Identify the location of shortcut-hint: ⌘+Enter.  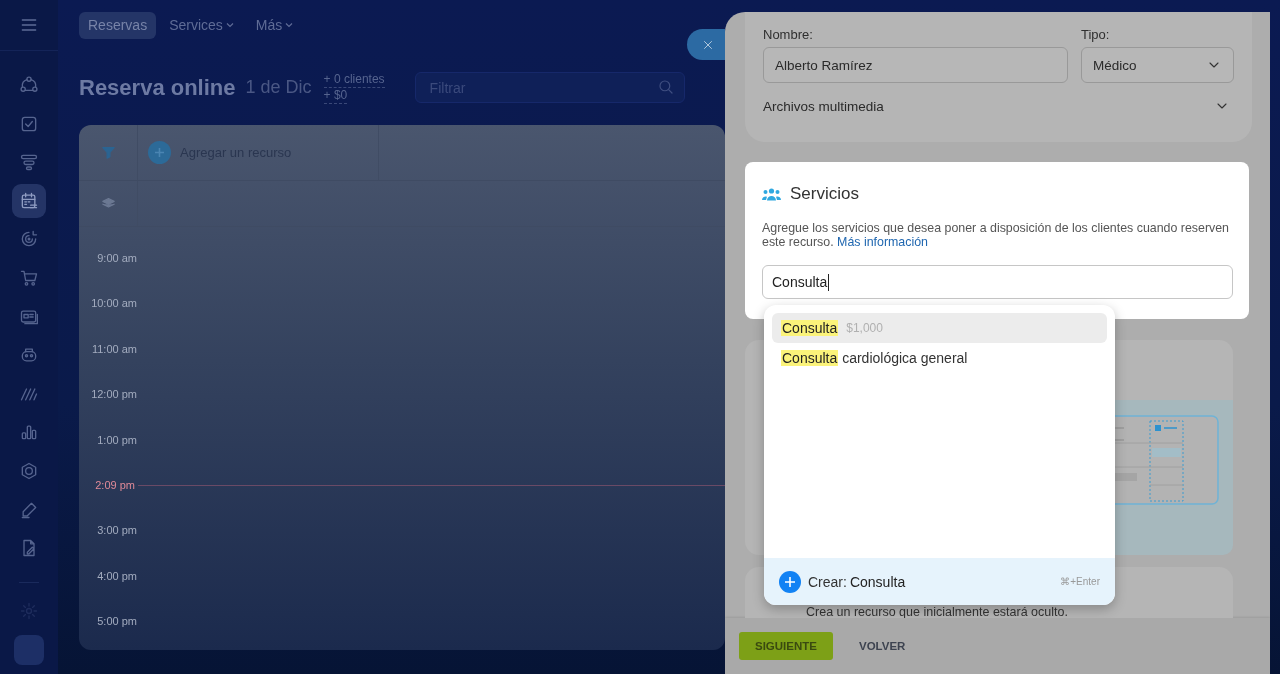
(1080, 581).